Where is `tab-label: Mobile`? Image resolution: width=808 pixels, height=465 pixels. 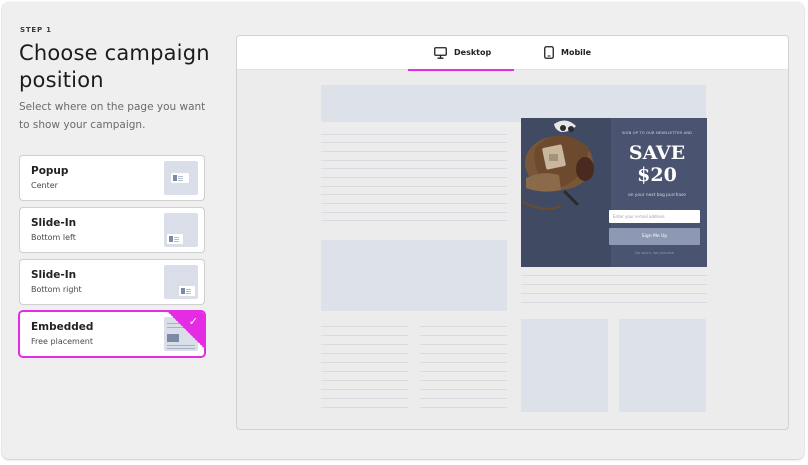 tab-label: Mobile is located at coordinates (576, 52).